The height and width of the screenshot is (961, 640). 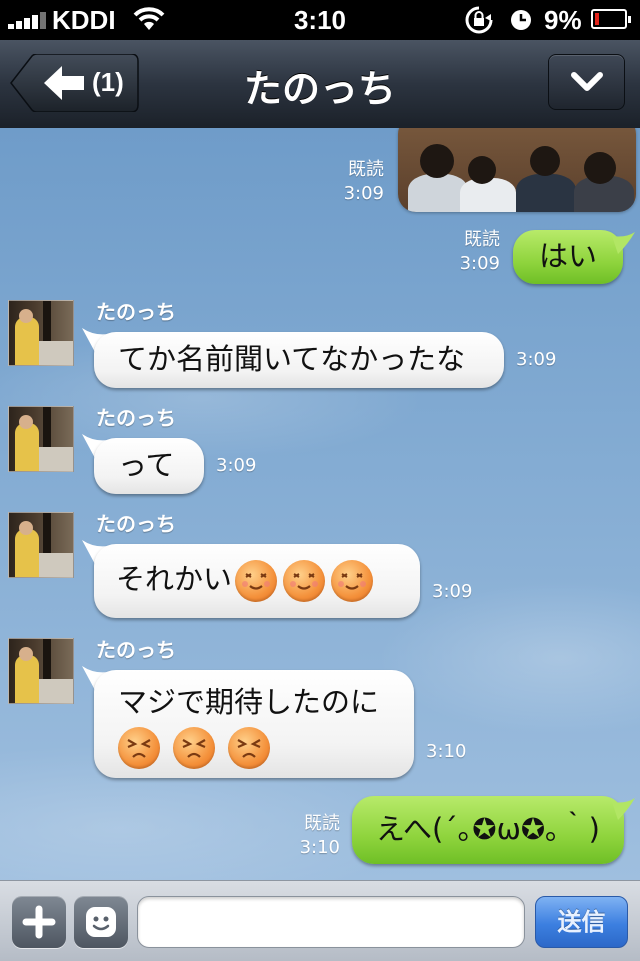 I want to click on sticker-face-icon, so click(x=101, y=922).